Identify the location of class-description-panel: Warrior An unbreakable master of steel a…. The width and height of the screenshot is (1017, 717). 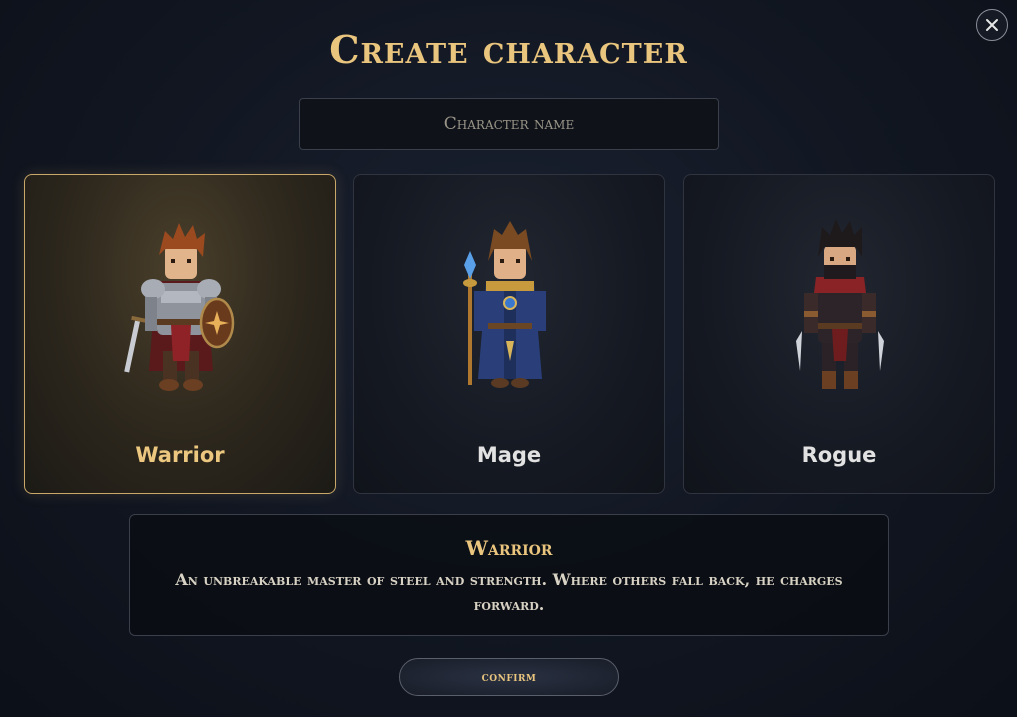
(509, 575).